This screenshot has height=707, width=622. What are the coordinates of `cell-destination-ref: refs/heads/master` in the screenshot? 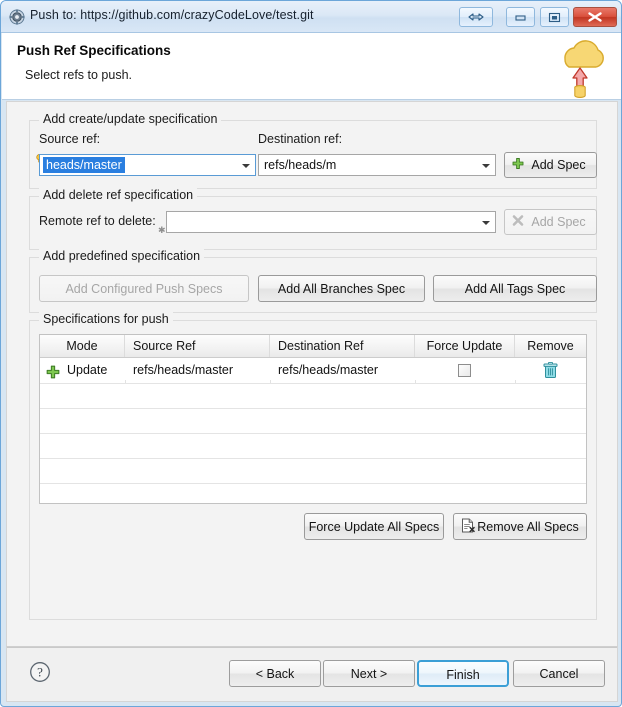 It's located at (328, 370).